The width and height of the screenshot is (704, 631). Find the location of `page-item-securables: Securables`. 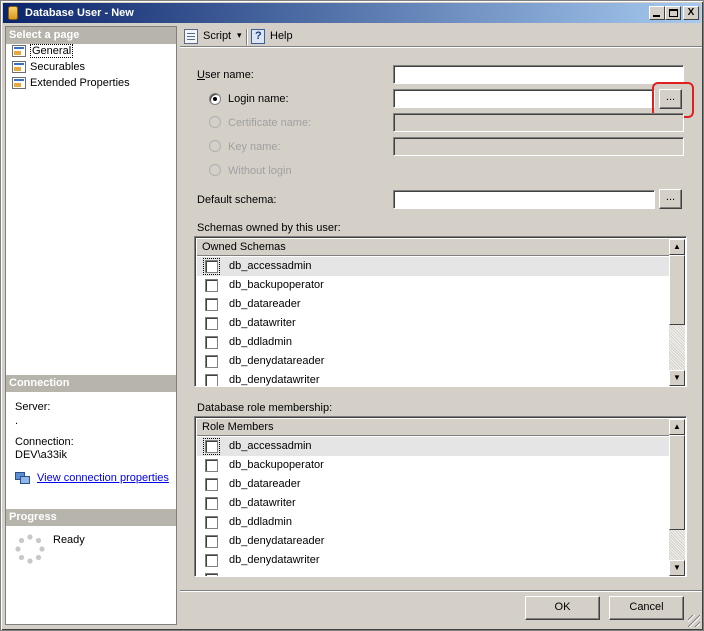

page-item-securables: Securables is located at coordinates (47, 67).